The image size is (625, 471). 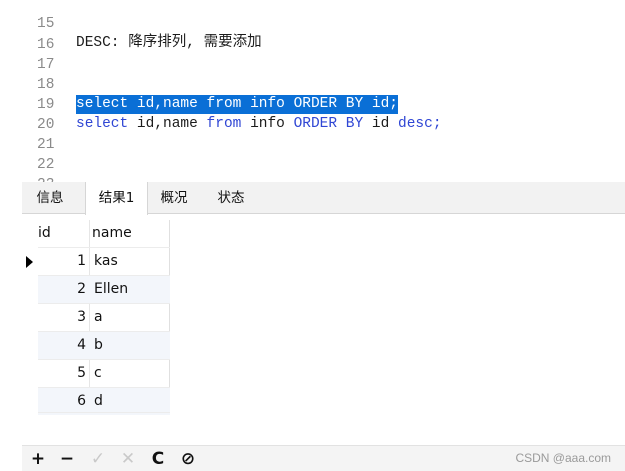 I want to click on editor-line: 17, so click(x=312, y=55).